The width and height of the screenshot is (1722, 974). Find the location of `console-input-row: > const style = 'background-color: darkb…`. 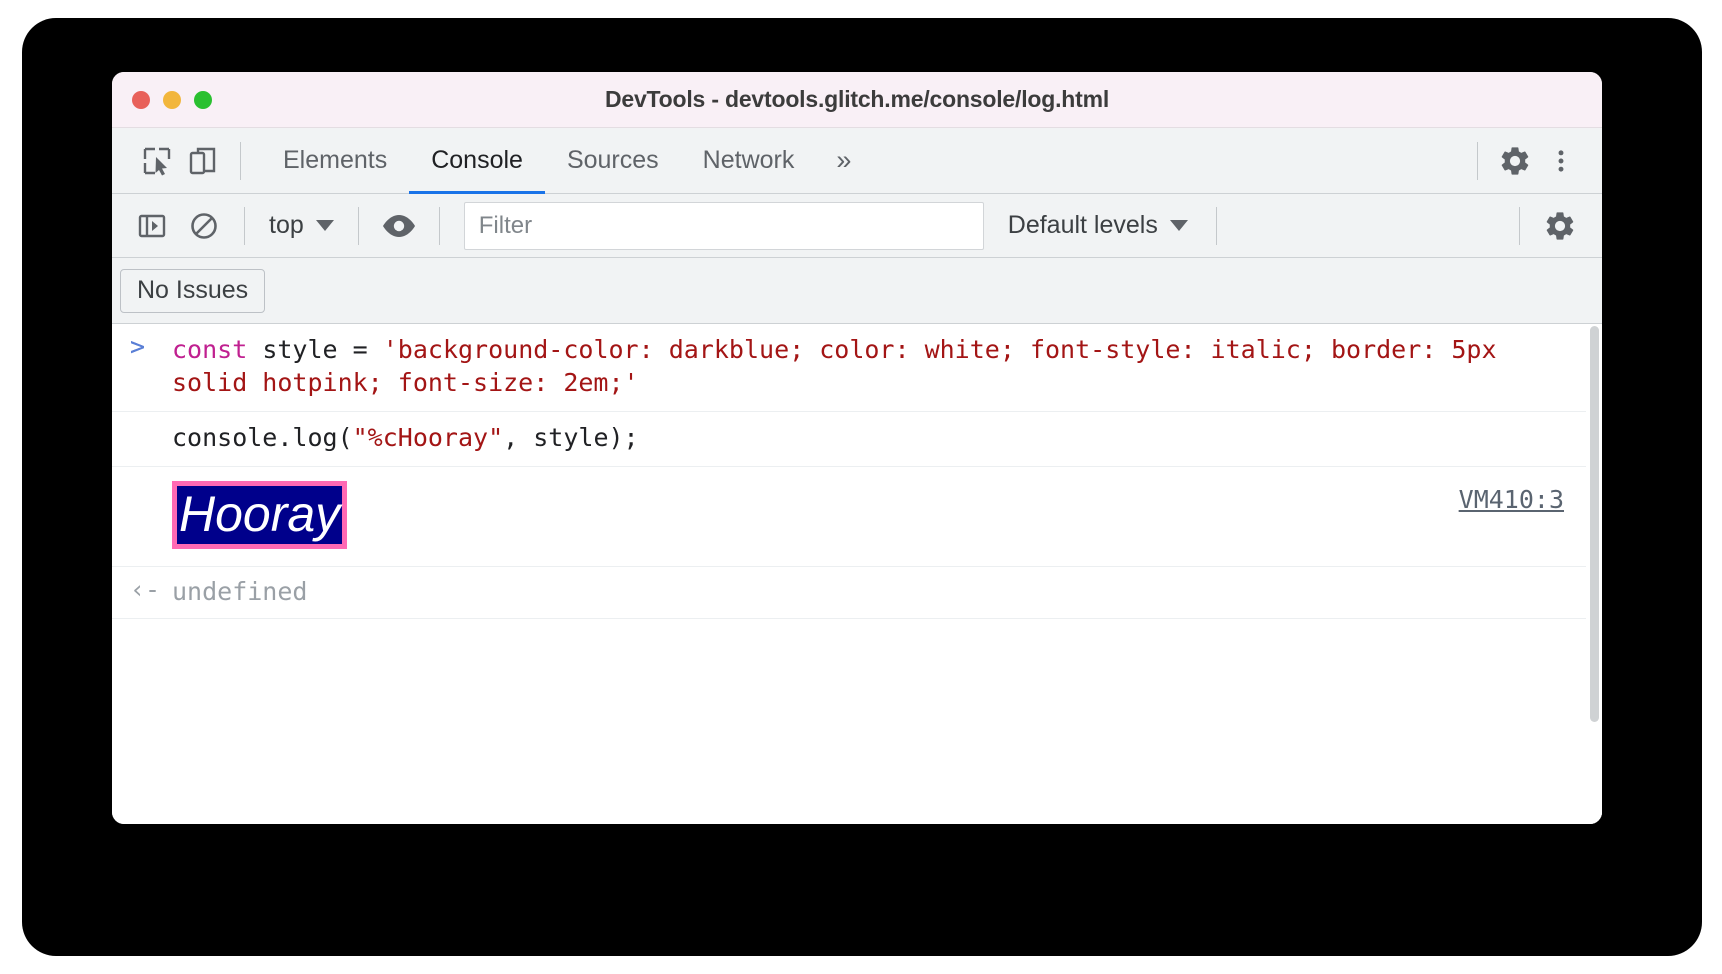

console-input-row: > const style = 'background-color: darkb… is located at coordinates (857, 368).